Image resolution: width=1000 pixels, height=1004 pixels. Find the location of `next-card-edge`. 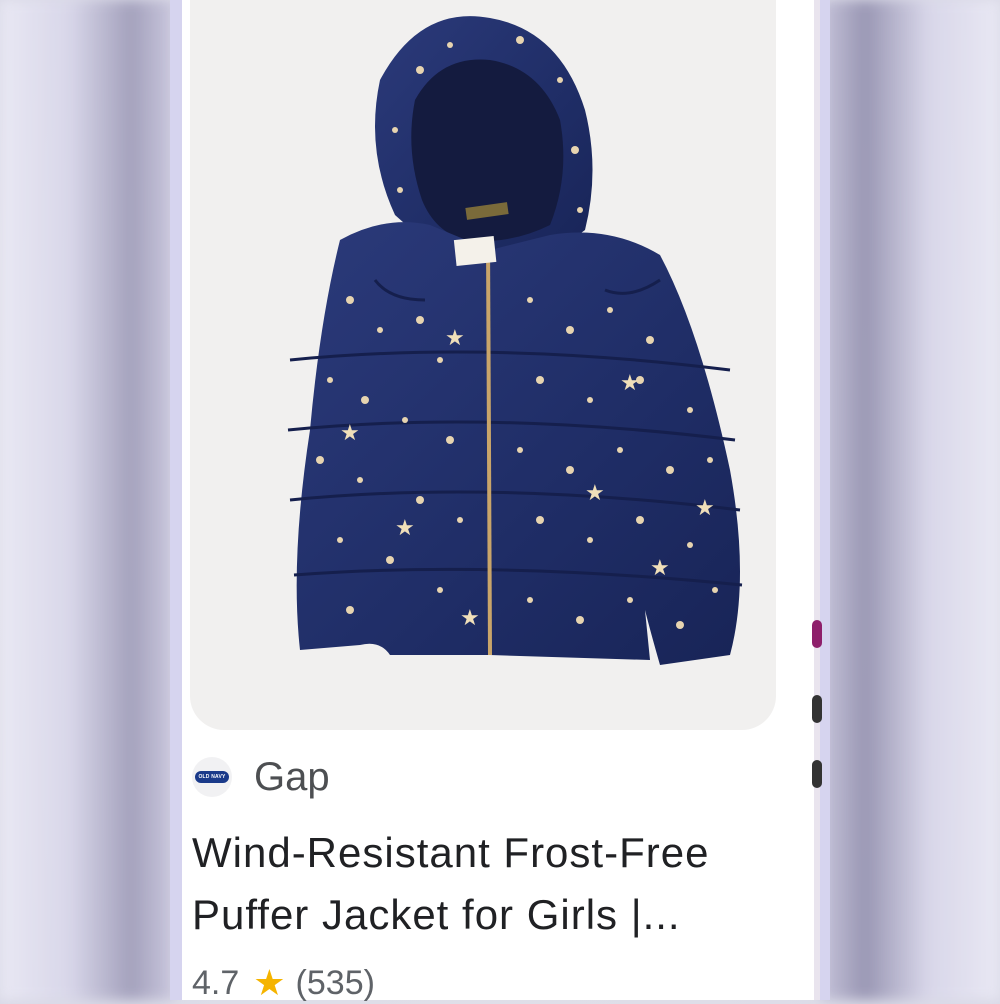

next-card-edge is located at coordinates (817, 500).